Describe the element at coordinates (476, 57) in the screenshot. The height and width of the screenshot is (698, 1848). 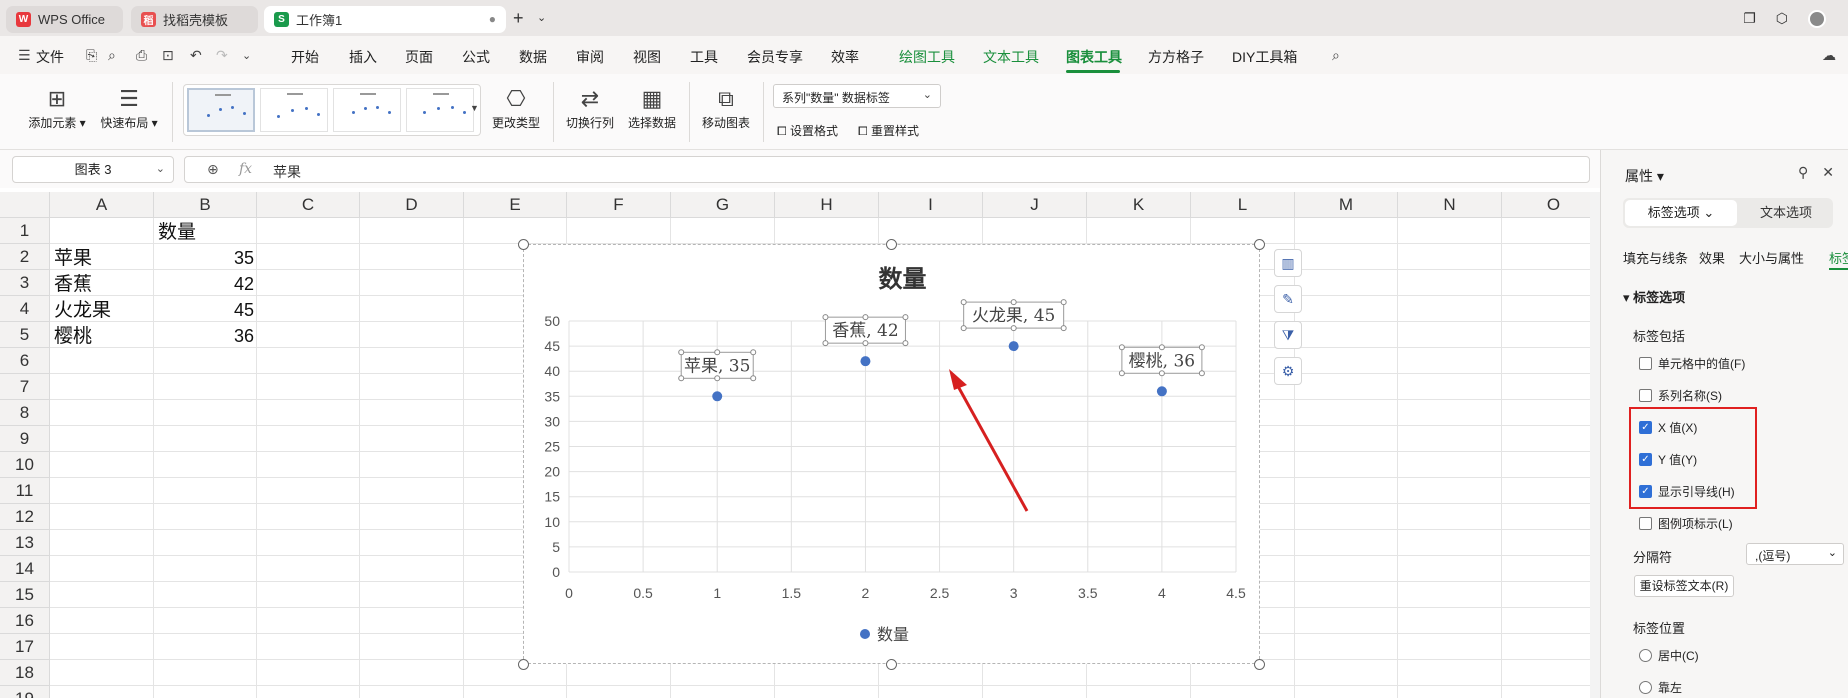
I see `menu-formula: 公式` at that location.